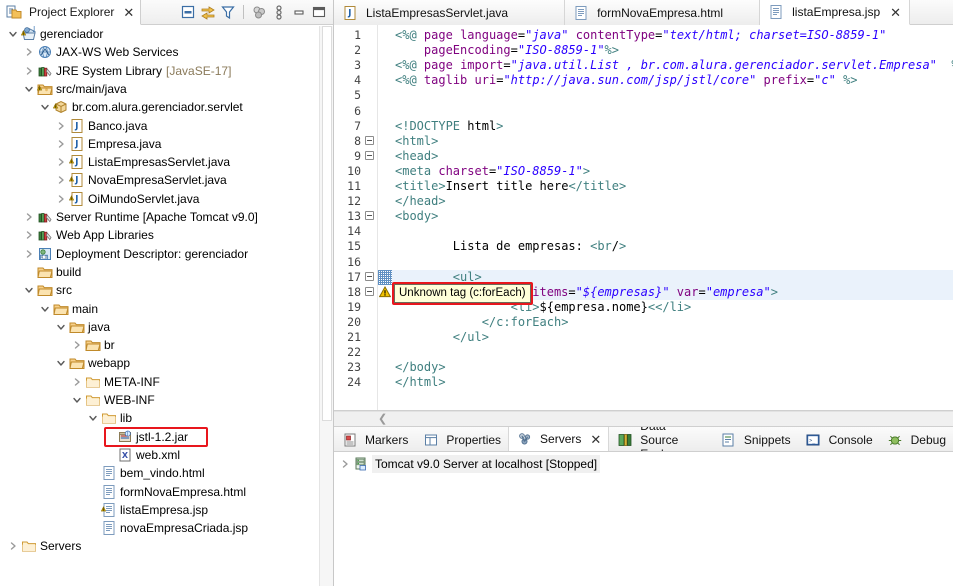 This screenshot has width=953, height=586. I want to click on code-line-11: <title>Insert title here</title>, so click(672, 186).